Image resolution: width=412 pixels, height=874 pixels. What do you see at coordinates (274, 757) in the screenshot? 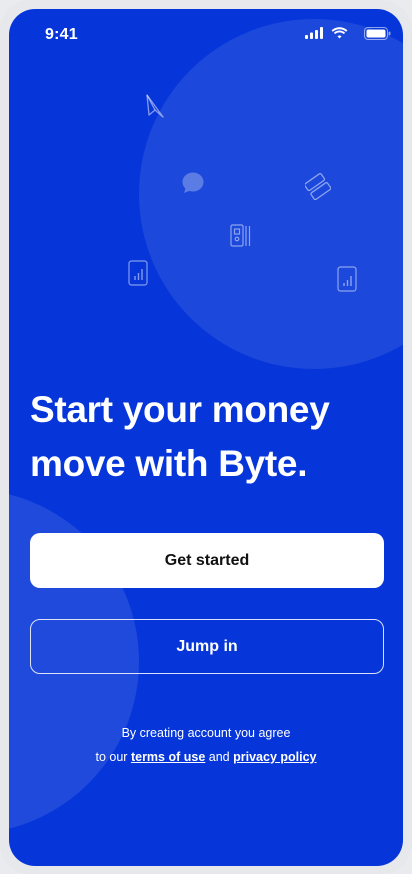
I see `privacy-policy-link: privacy policy` at bounding box center [274, 757].